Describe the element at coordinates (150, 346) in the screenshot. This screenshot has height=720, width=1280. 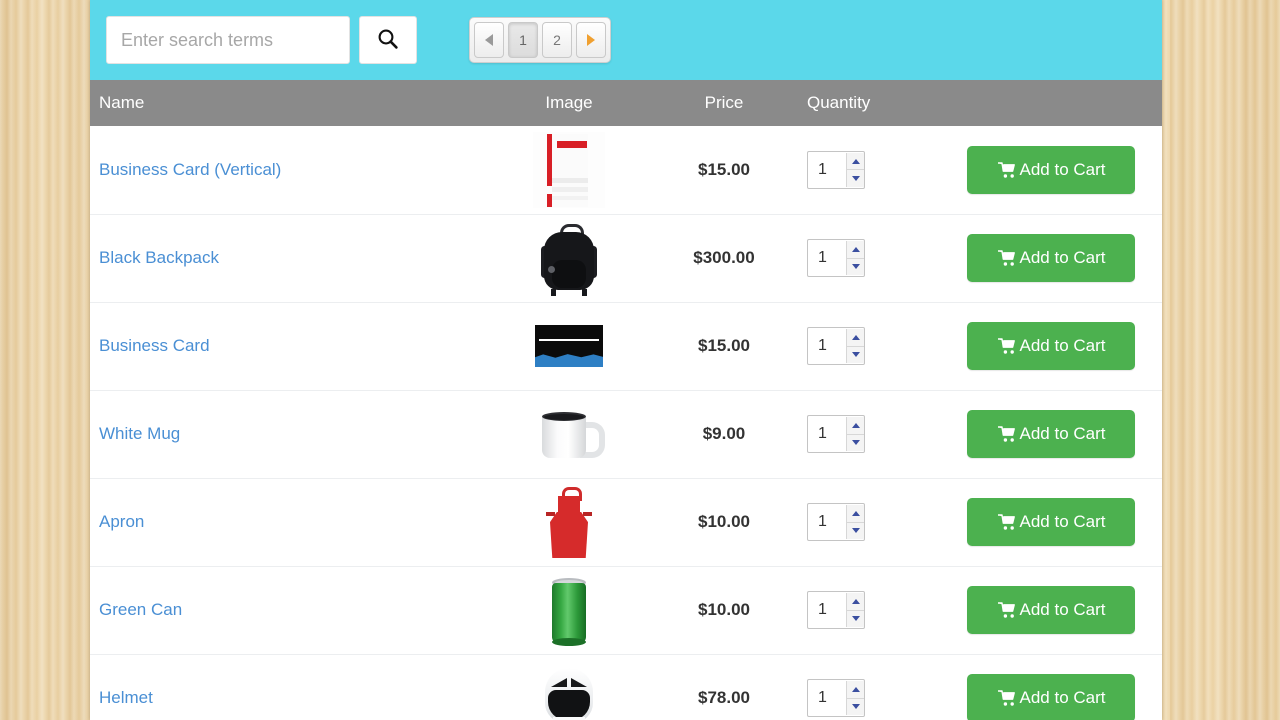
I see `product-link: Business Card` at that location.